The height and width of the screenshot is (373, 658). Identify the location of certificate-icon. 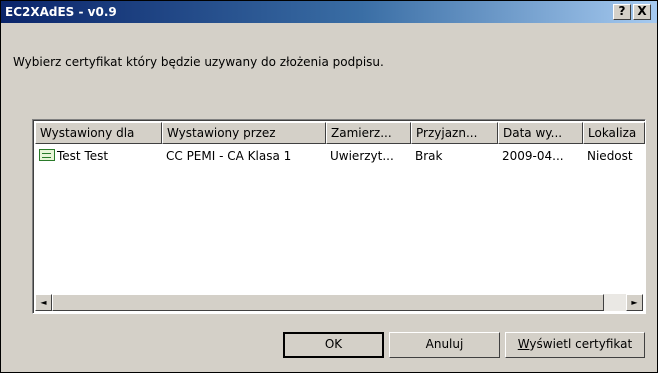
(47, 155).